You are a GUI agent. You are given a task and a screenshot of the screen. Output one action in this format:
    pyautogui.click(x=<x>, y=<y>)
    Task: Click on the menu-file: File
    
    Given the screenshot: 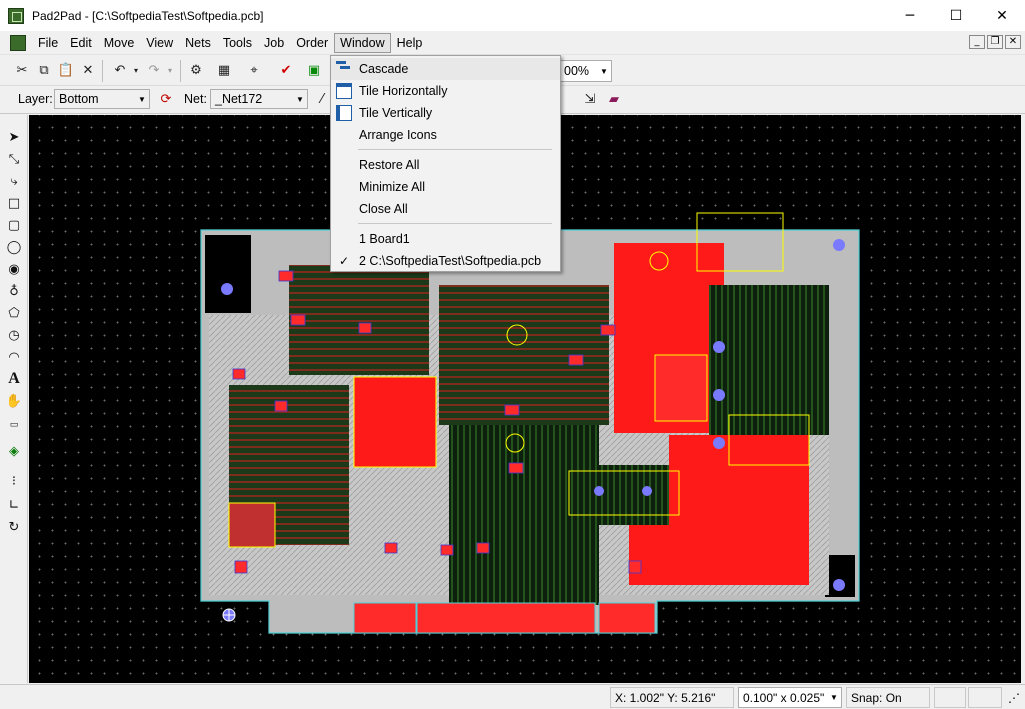 What is the action you would take?
    pyautogui.click(x=48, y=43)
    